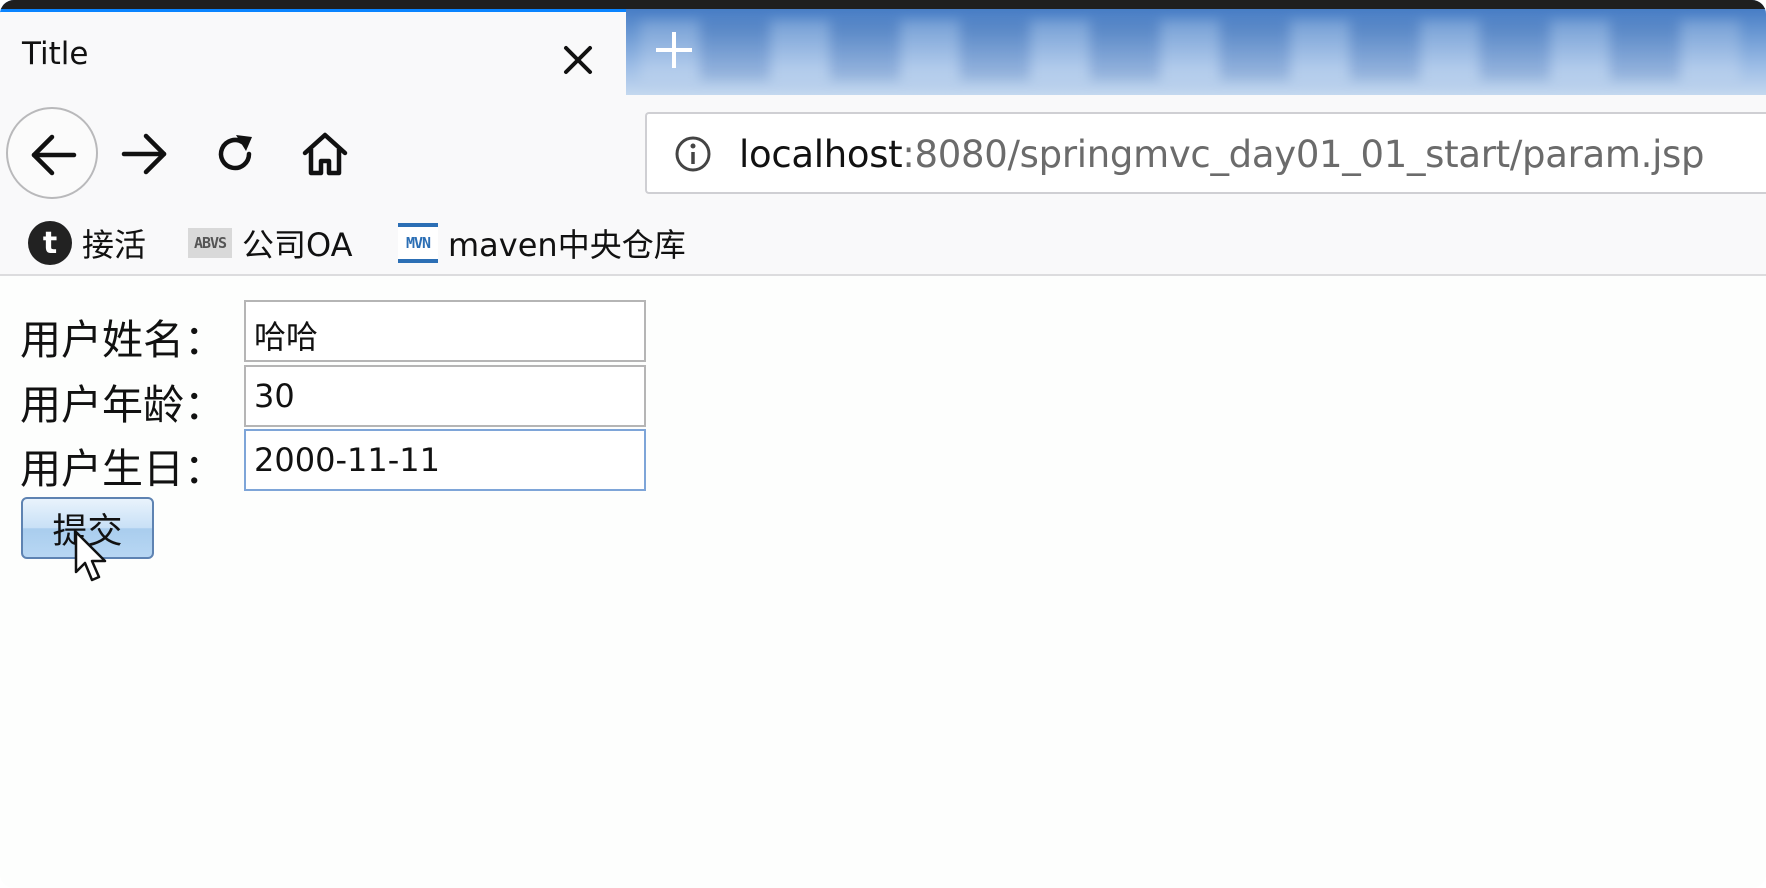 The width and height of the screenshot is (1766, 888). What do you see at coordinates (821, 154) in the screenshot?
I see `url-host: localhost` at bounding box center [821, 154].